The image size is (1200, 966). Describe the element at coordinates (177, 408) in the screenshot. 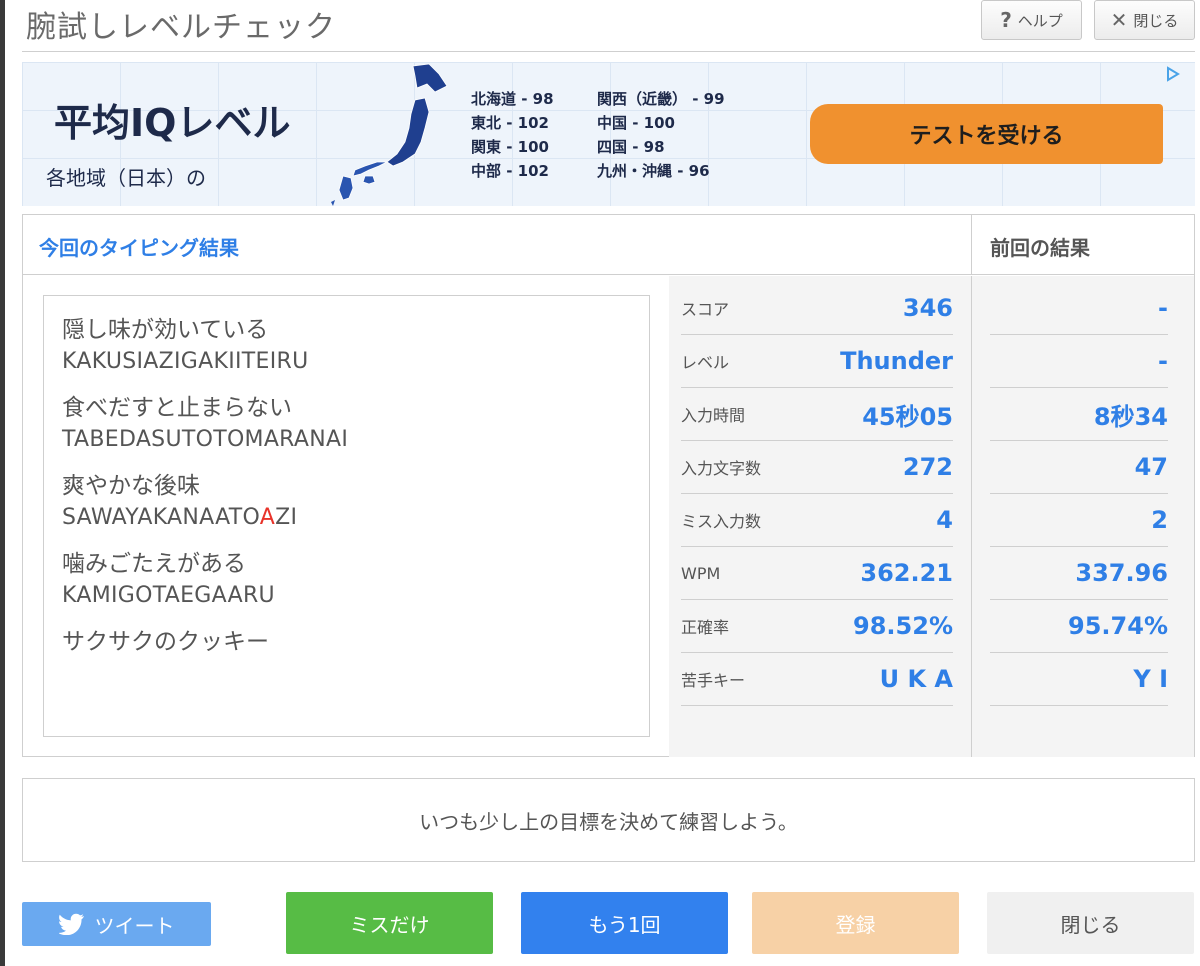

I see `phrase-japanese: 食べだすと止まらない` at that location.